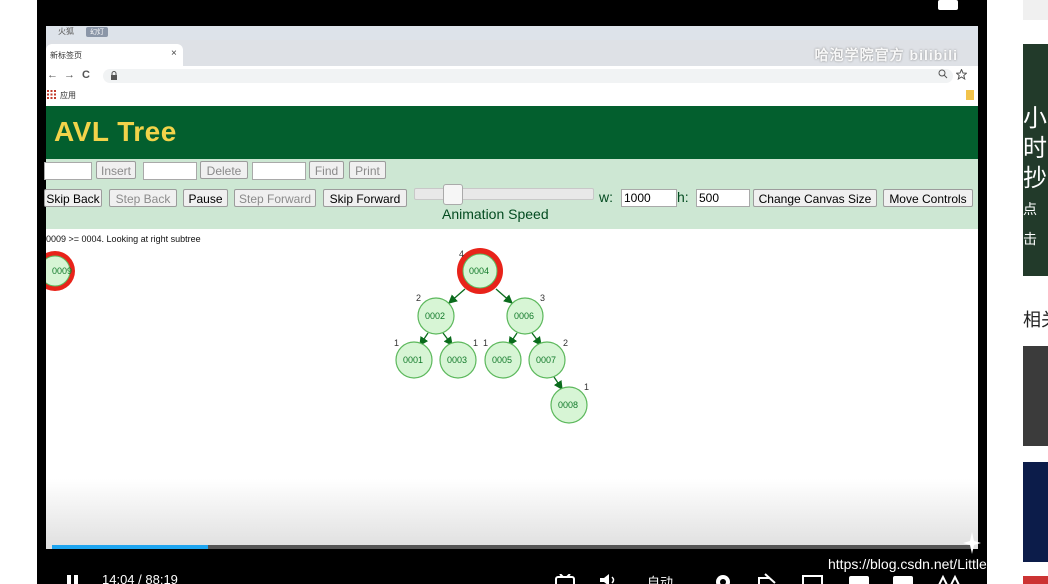 The image size is (1048, 584). What do you see at coordinates (68, 171) in the screenshot?
I see `insert-field` at bounding box center [68, 171].